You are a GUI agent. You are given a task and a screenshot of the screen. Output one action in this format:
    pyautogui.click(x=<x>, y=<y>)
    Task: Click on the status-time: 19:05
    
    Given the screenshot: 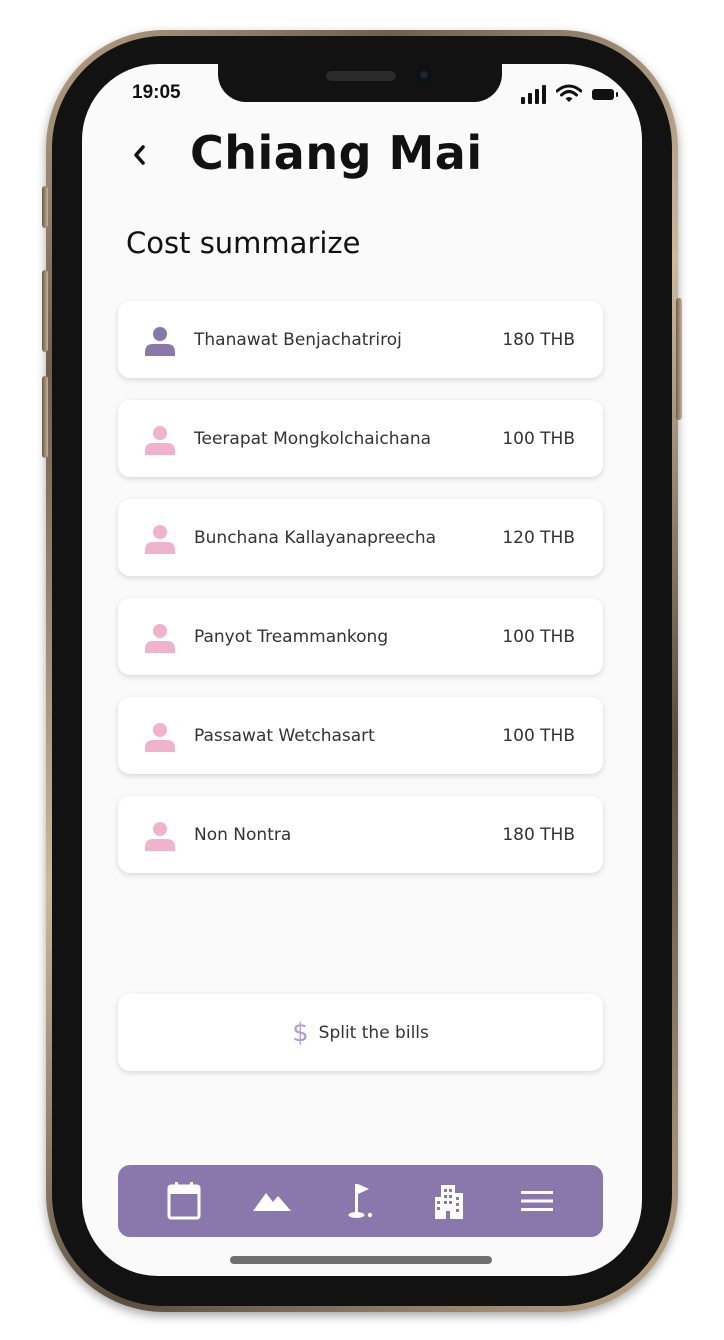 What is the action you would take?
    pyautogui.click(x=156, y=92)
    